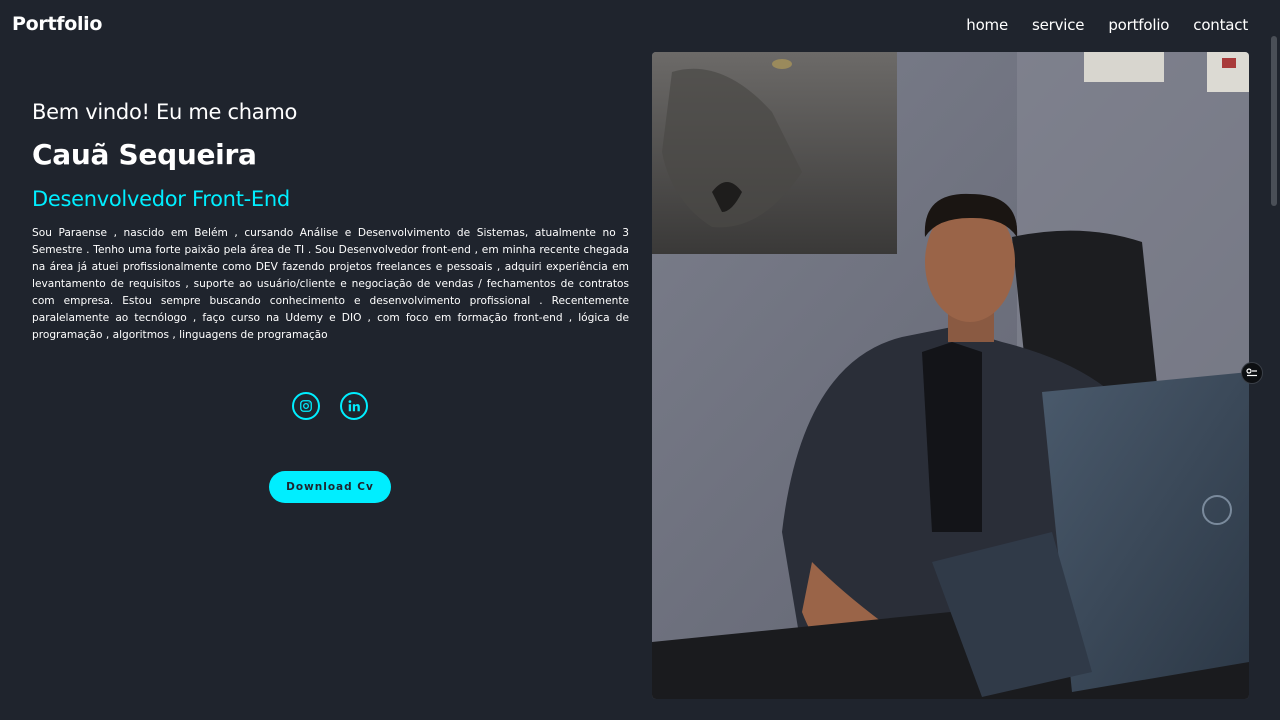 This screenshot has width=1280, height=720. What do you see at coordinates (1220, 25) in the screenshot?
I see `nav-contact: contact` at bounding box center [1220, 25].